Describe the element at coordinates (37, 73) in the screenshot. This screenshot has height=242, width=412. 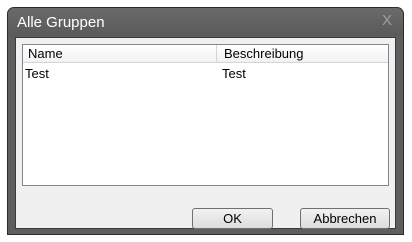
I see `group-name-cell: Test` at that location.